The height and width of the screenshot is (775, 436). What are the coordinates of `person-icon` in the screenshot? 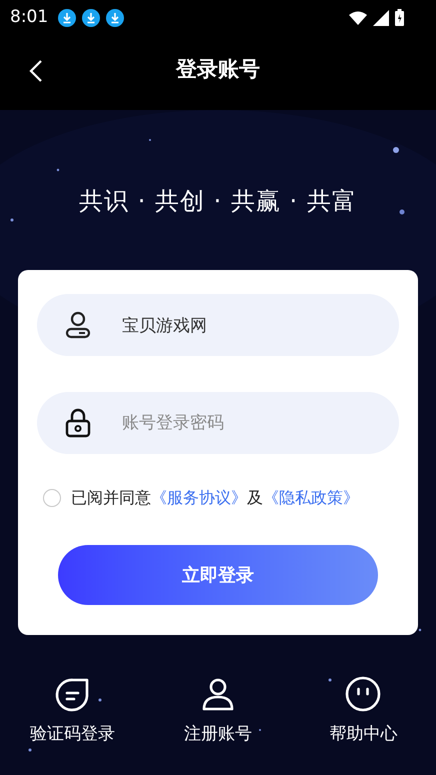 It's located at (218, 695).